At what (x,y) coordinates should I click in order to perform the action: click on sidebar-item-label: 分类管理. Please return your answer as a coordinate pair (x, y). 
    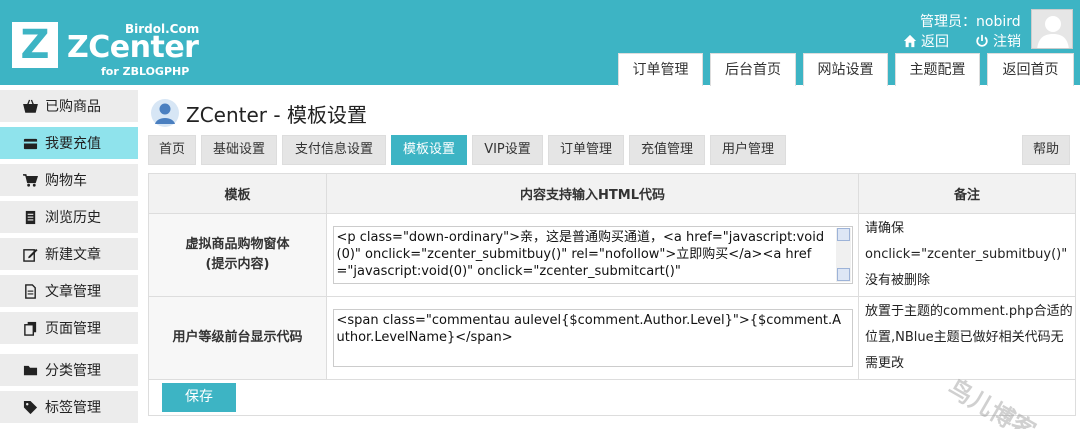
    Looking at the image, I should click on (73, 371).